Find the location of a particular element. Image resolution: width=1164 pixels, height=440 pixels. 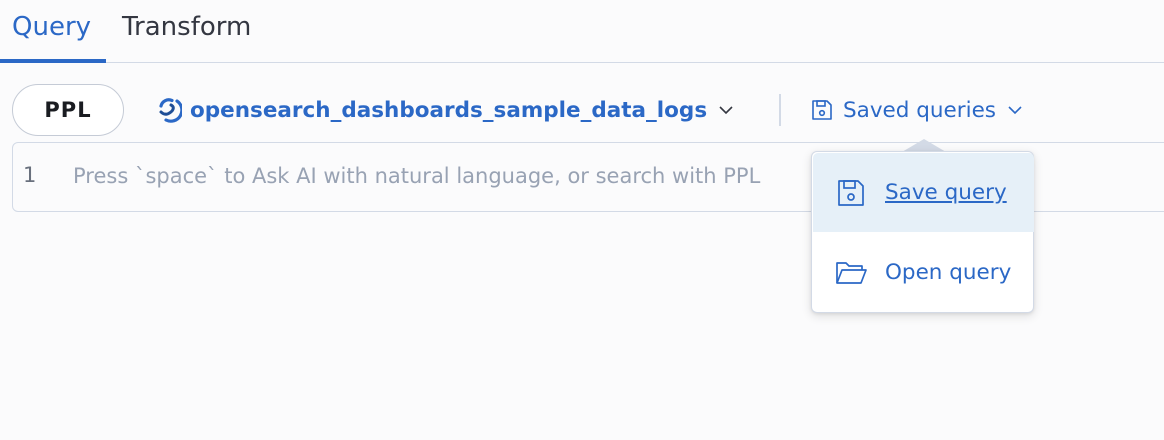

saved-queries-button: Saved queries is located at coordinates (917, 110).